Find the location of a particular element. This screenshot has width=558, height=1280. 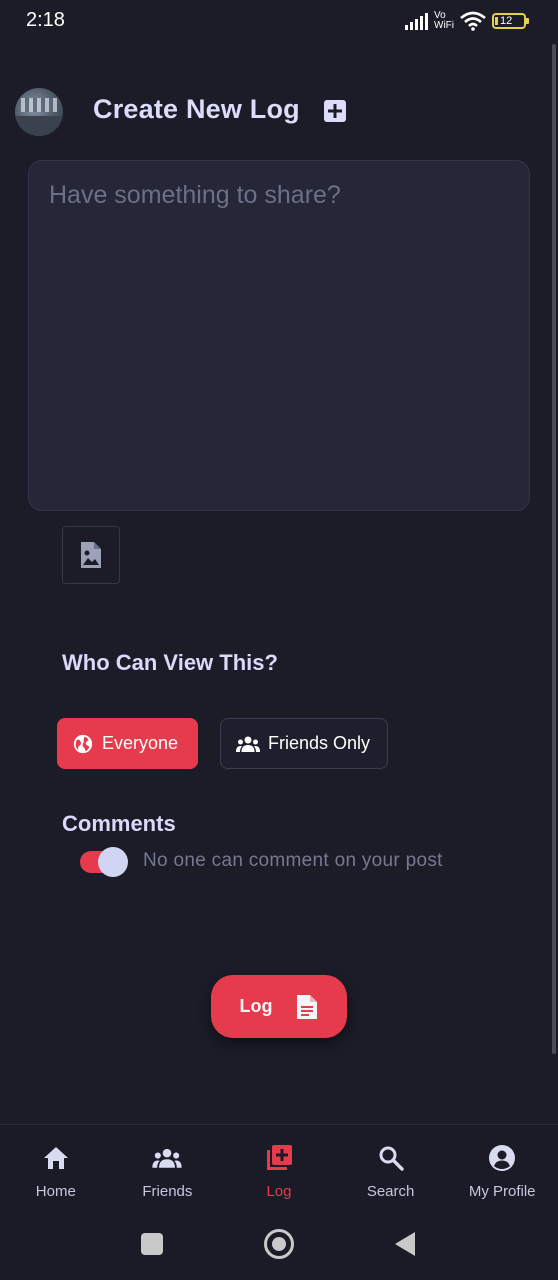

status-bar: 2:18 Vo WiFi 12 is located at coordinates (279, 22).